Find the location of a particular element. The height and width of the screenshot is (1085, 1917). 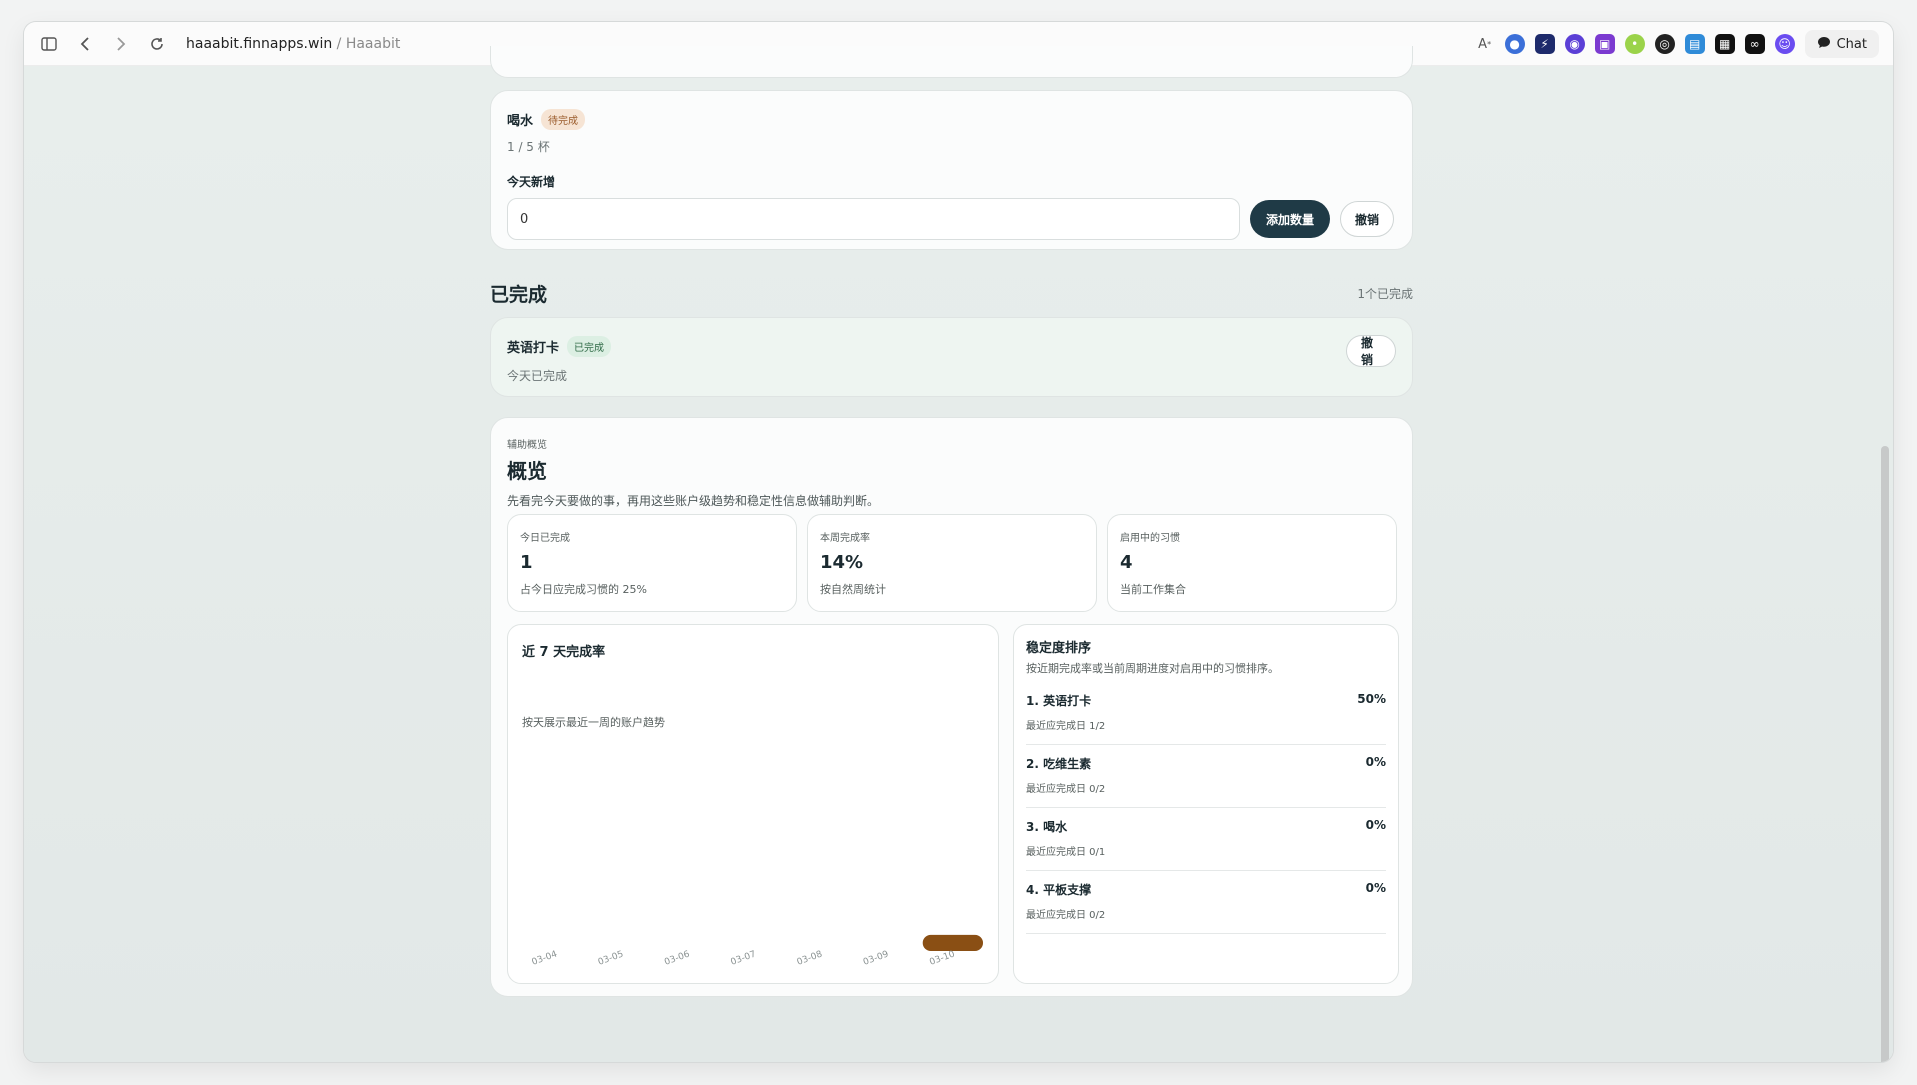

overview-description: 先看完今天要做的事，再用这些账户级趋势和稳定性信息做辅助判断。 is located at coordinates (693, 501).